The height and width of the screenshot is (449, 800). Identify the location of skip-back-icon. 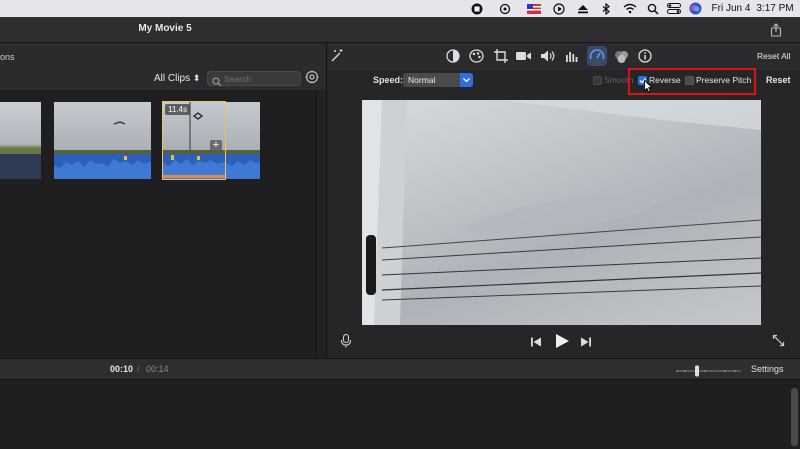
(536, 341).